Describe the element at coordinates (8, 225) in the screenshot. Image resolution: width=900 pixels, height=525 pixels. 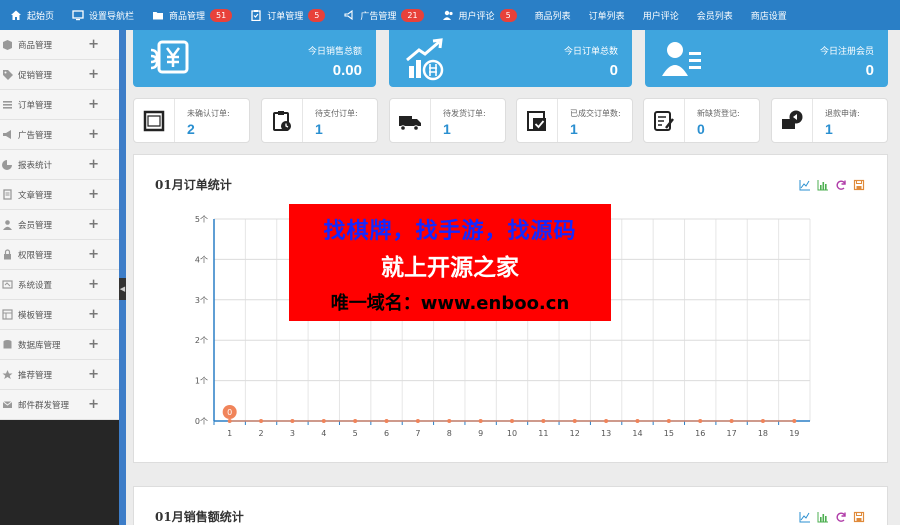
I see `user-icon` at that location.